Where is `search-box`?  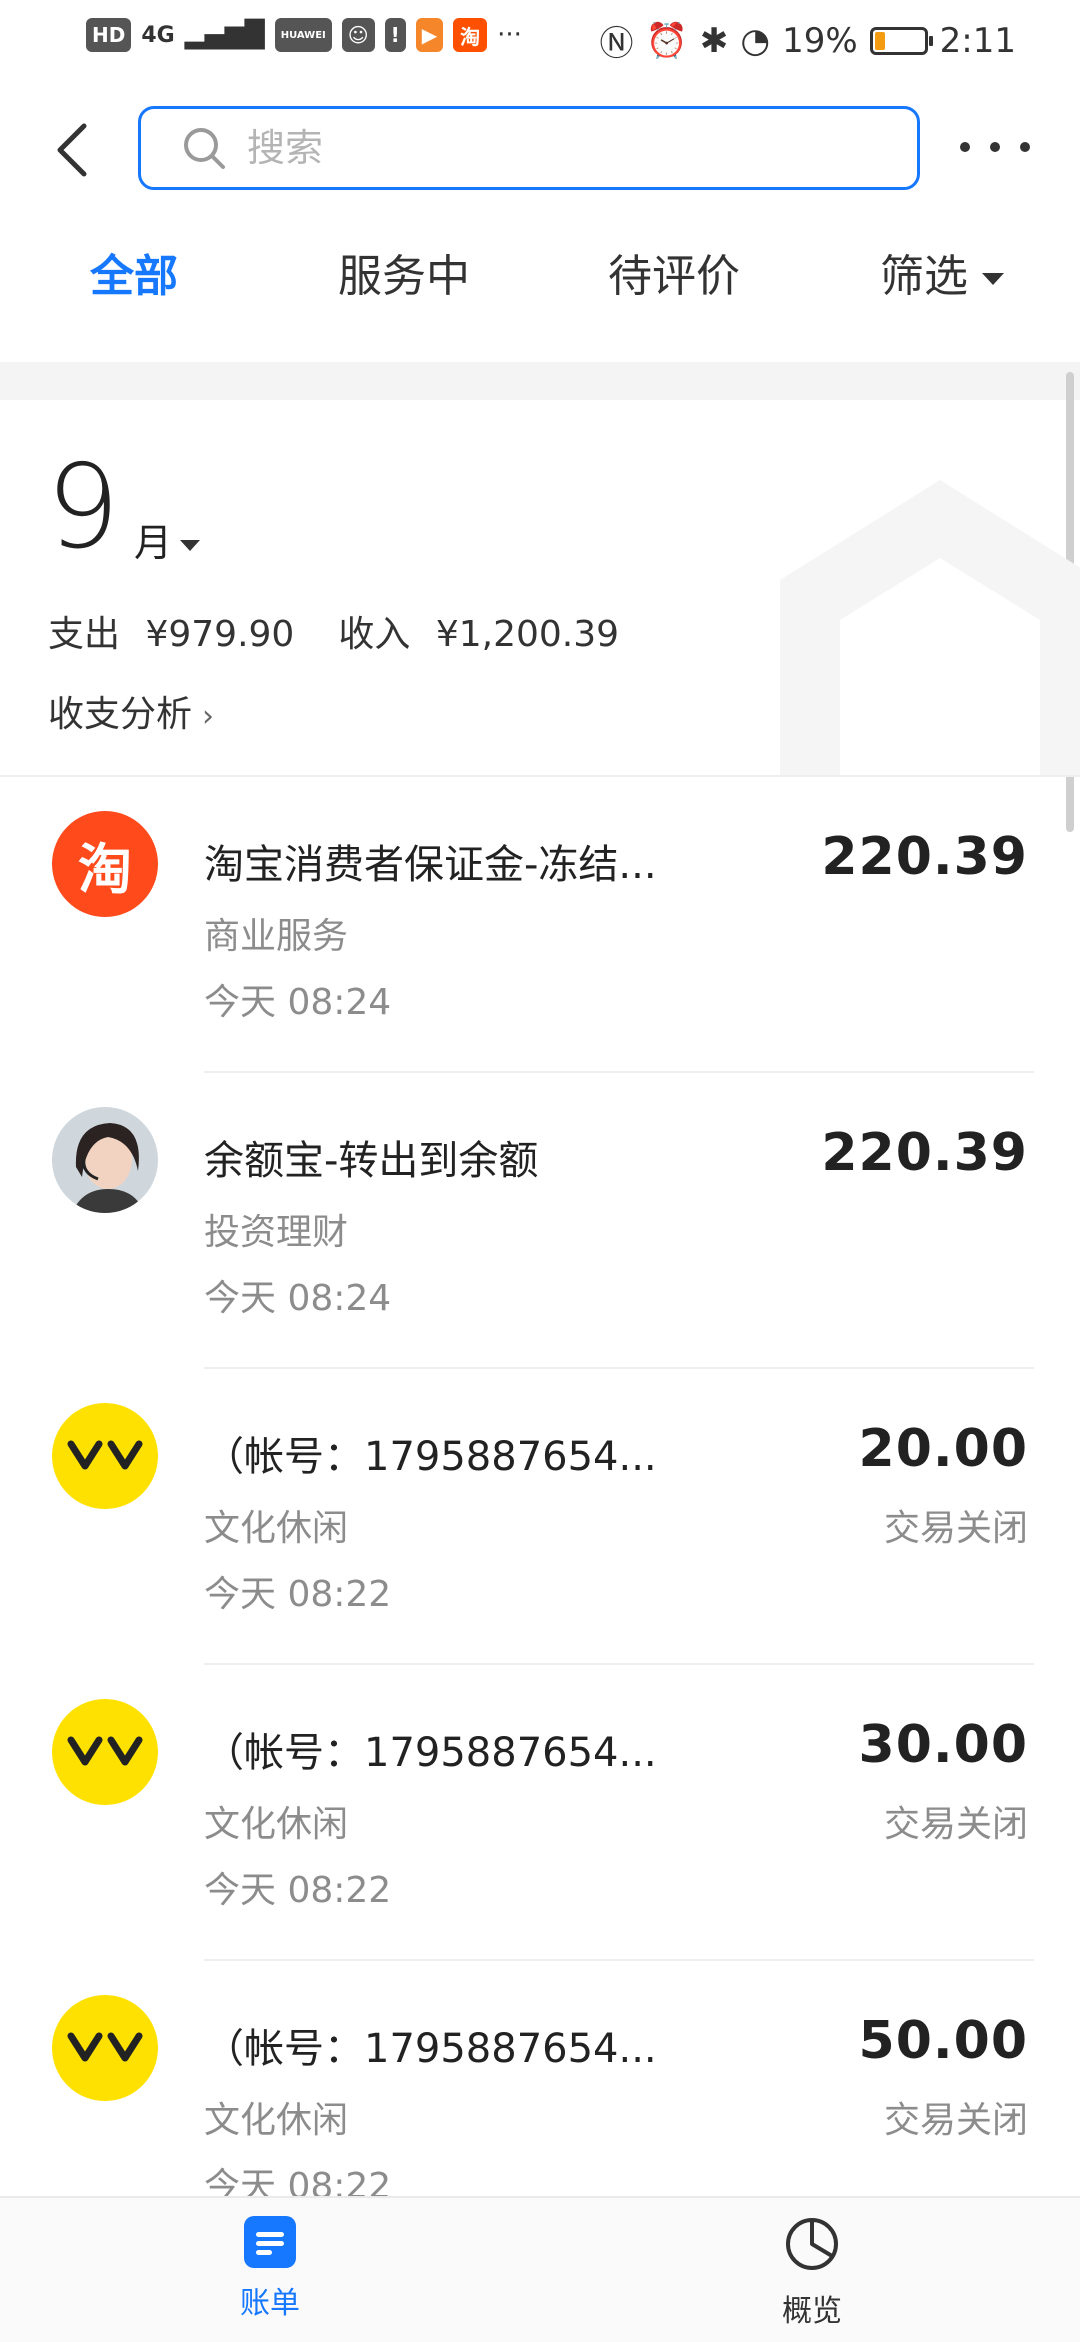
search-box is located at coordinates (529, 148).